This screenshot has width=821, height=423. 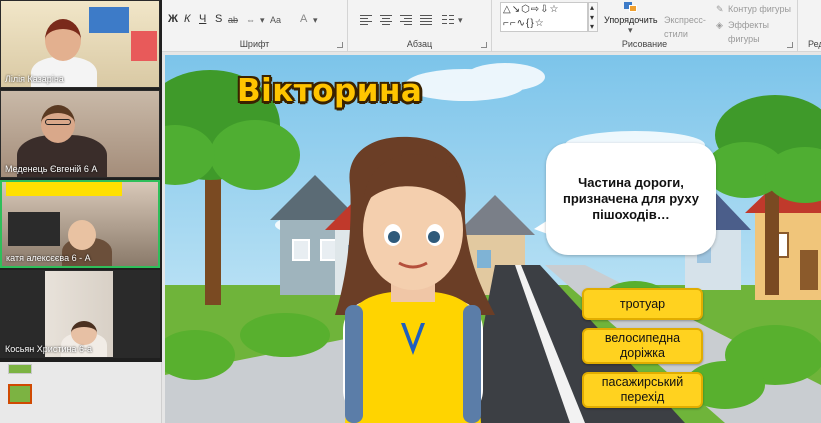 What do you see at coordinates (720, 9) in the screenshot?
I see `pencil-icon: ✎` at bounding box center [720, 9].